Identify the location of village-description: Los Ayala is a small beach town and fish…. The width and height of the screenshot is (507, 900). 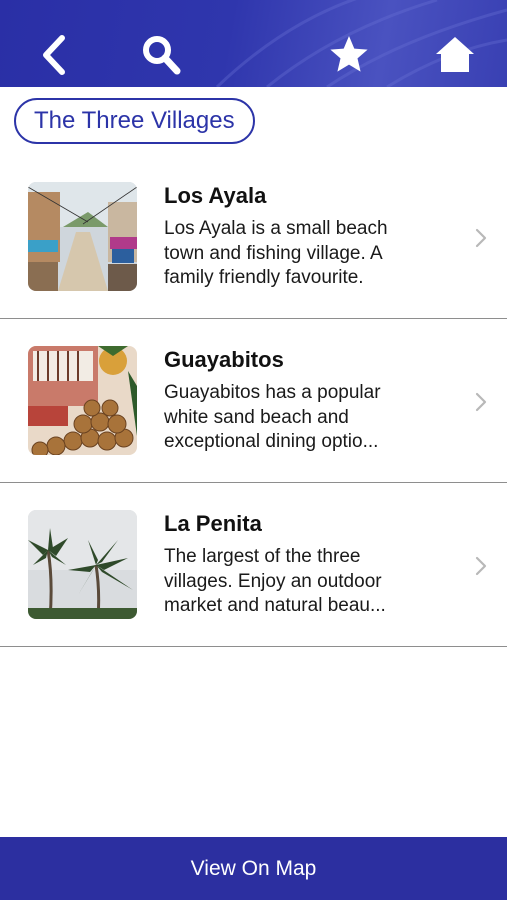
(276, 253).